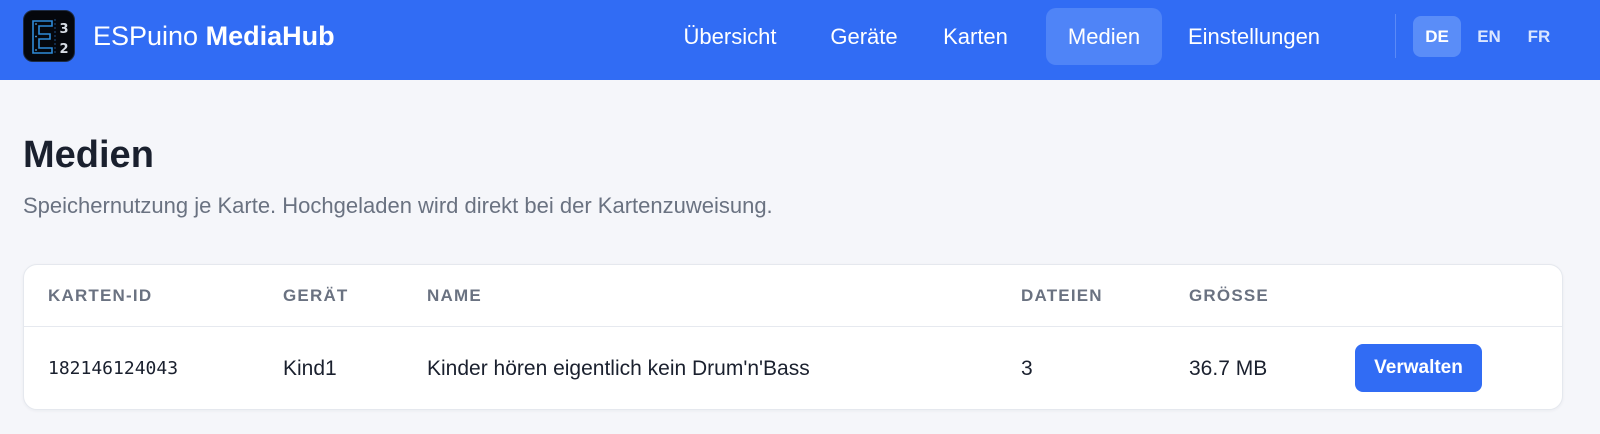 The height and width of the screenshot is (434, 1600). What do you see at coordinates (1539, 36) in the screenshot?
I see `lang-fr-button: FR` at bounding box center [1539, 36].